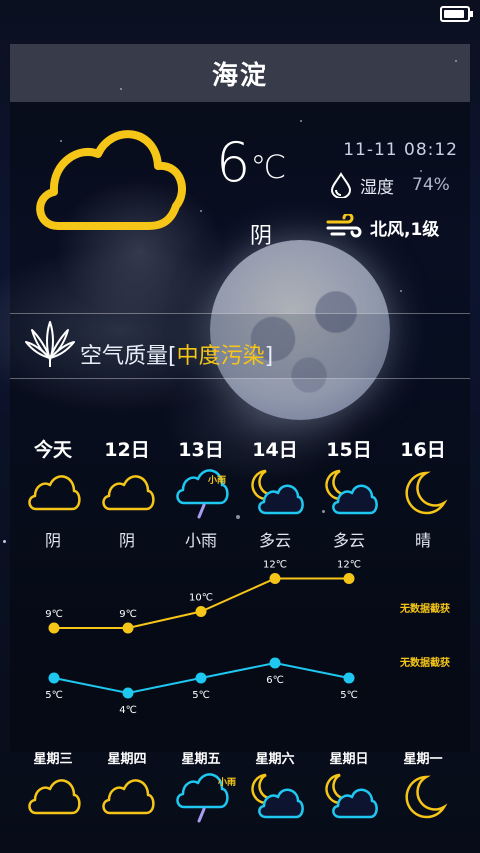  I want to click on weekday-label: 星期五, so click(201, 759).